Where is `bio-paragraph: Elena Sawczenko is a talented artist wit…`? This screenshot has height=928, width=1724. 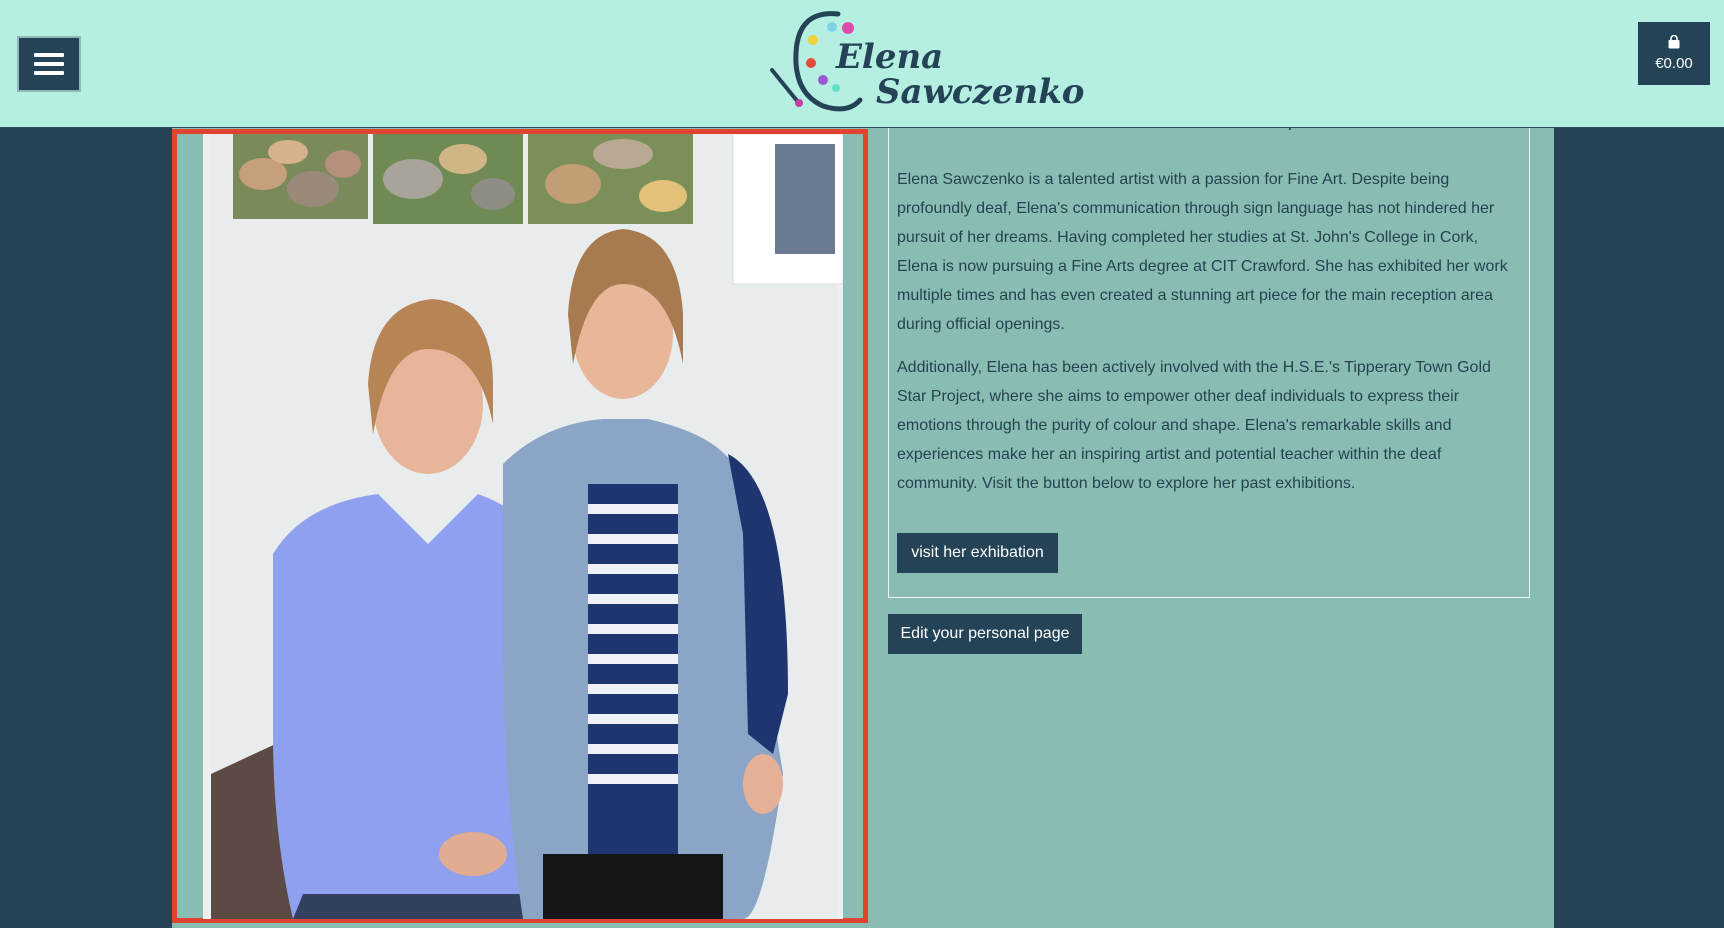
bio-paragraph: Elena Sawczenko is a talented artist wit… is located at coordinates (1202, 252).